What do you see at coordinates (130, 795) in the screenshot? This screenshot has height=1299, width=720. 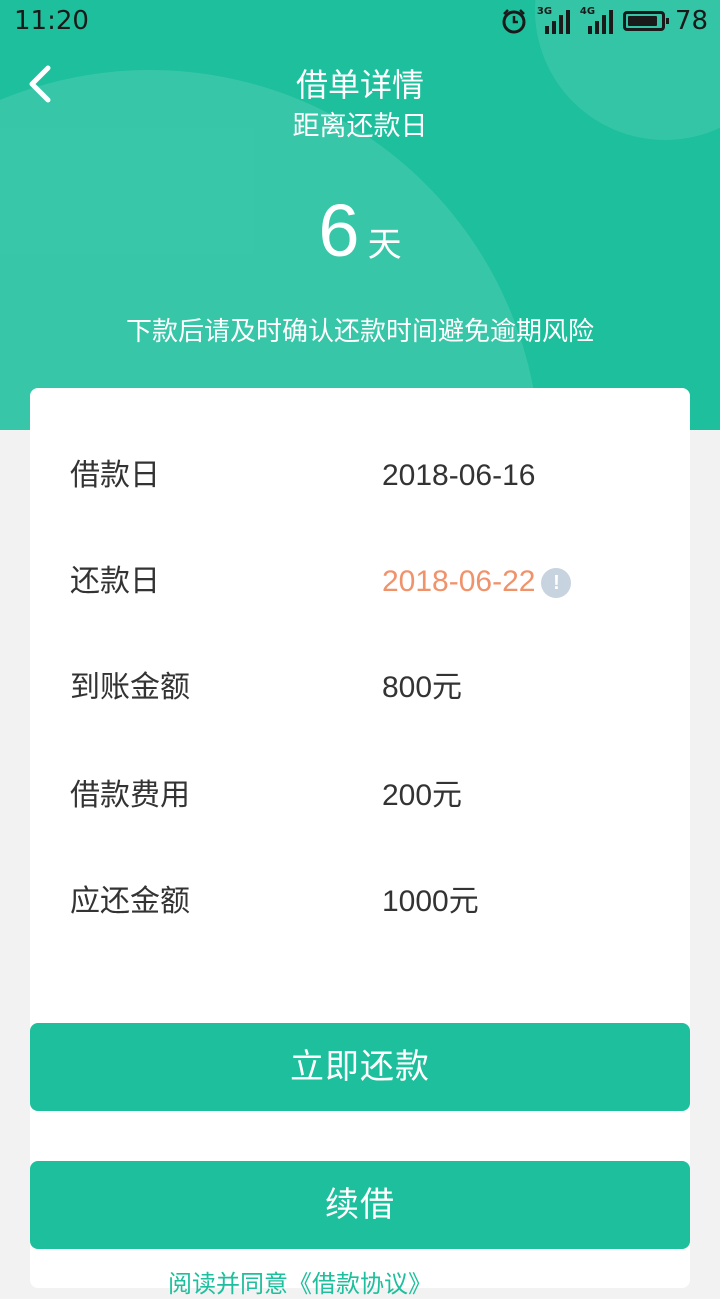 I see `detail-label: 借款费用` at bounding box center [130, 795].